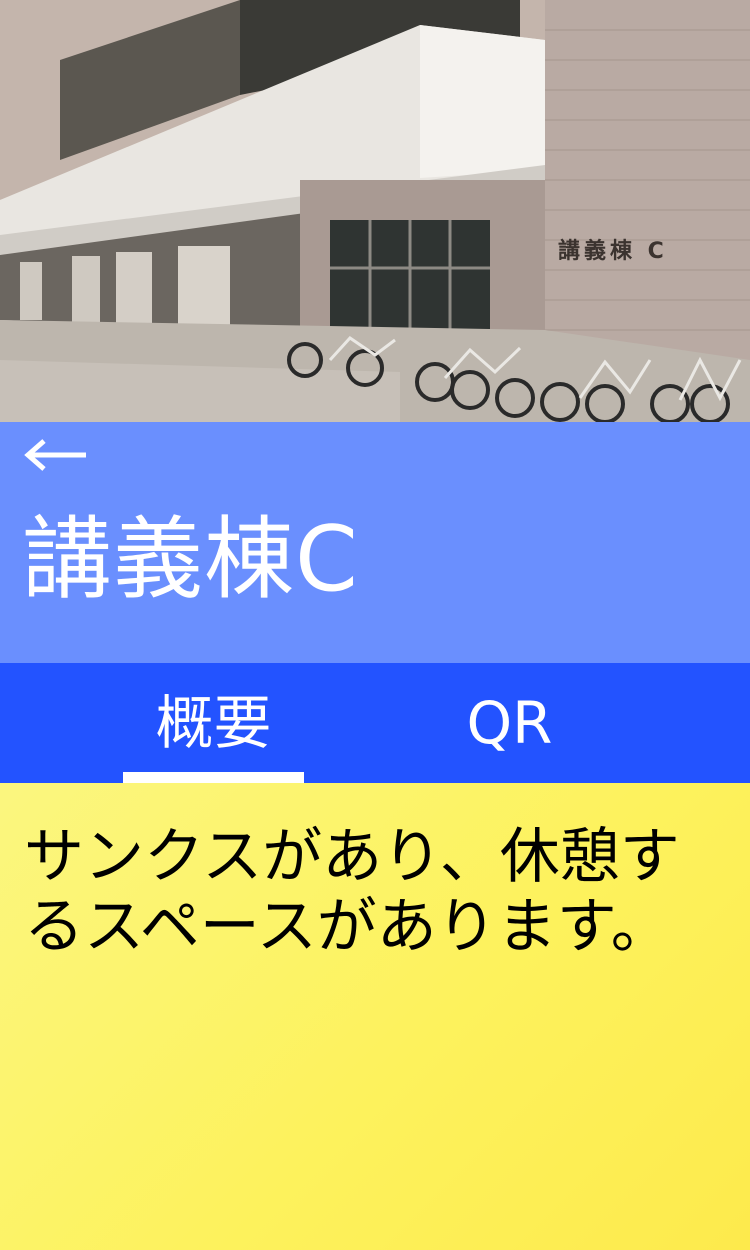 Image resolution: width=750 pixels, height=1250 pixels. What do you see at coordinates (352, 892) in the screenshot?
I see `building-description: サンクスがあり、休憩するスペースがあります。` at bounding box center [352, 892].